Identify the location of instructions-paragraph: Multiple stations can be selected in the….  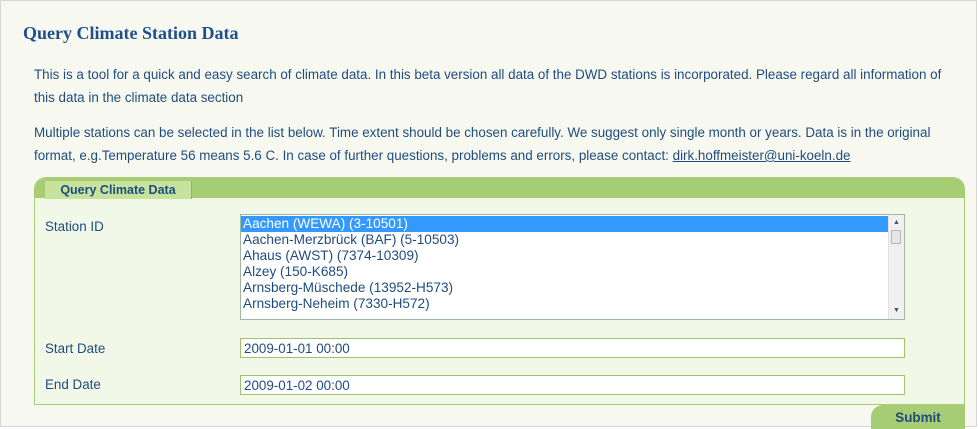
(494, 144).